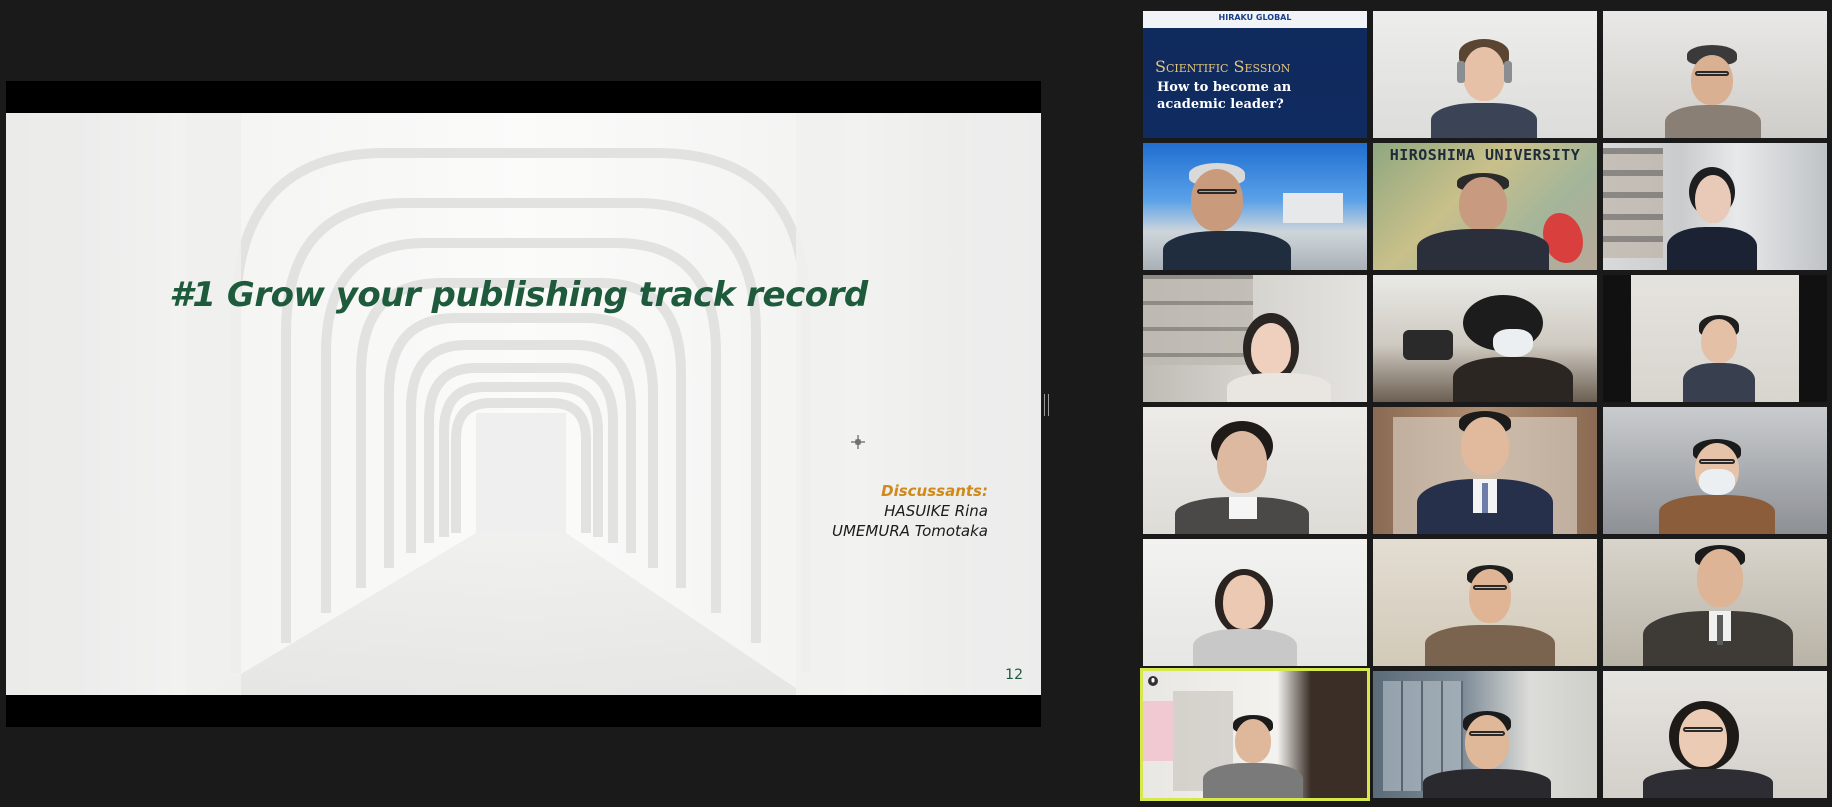 The image size is (1832, 807). What do you see at coordinates (1485, 155) in the screenshot?
I see `hiroshima-university-banner: HIROSHIMA UNIVERSITY` at bounding box center [1485, 155].